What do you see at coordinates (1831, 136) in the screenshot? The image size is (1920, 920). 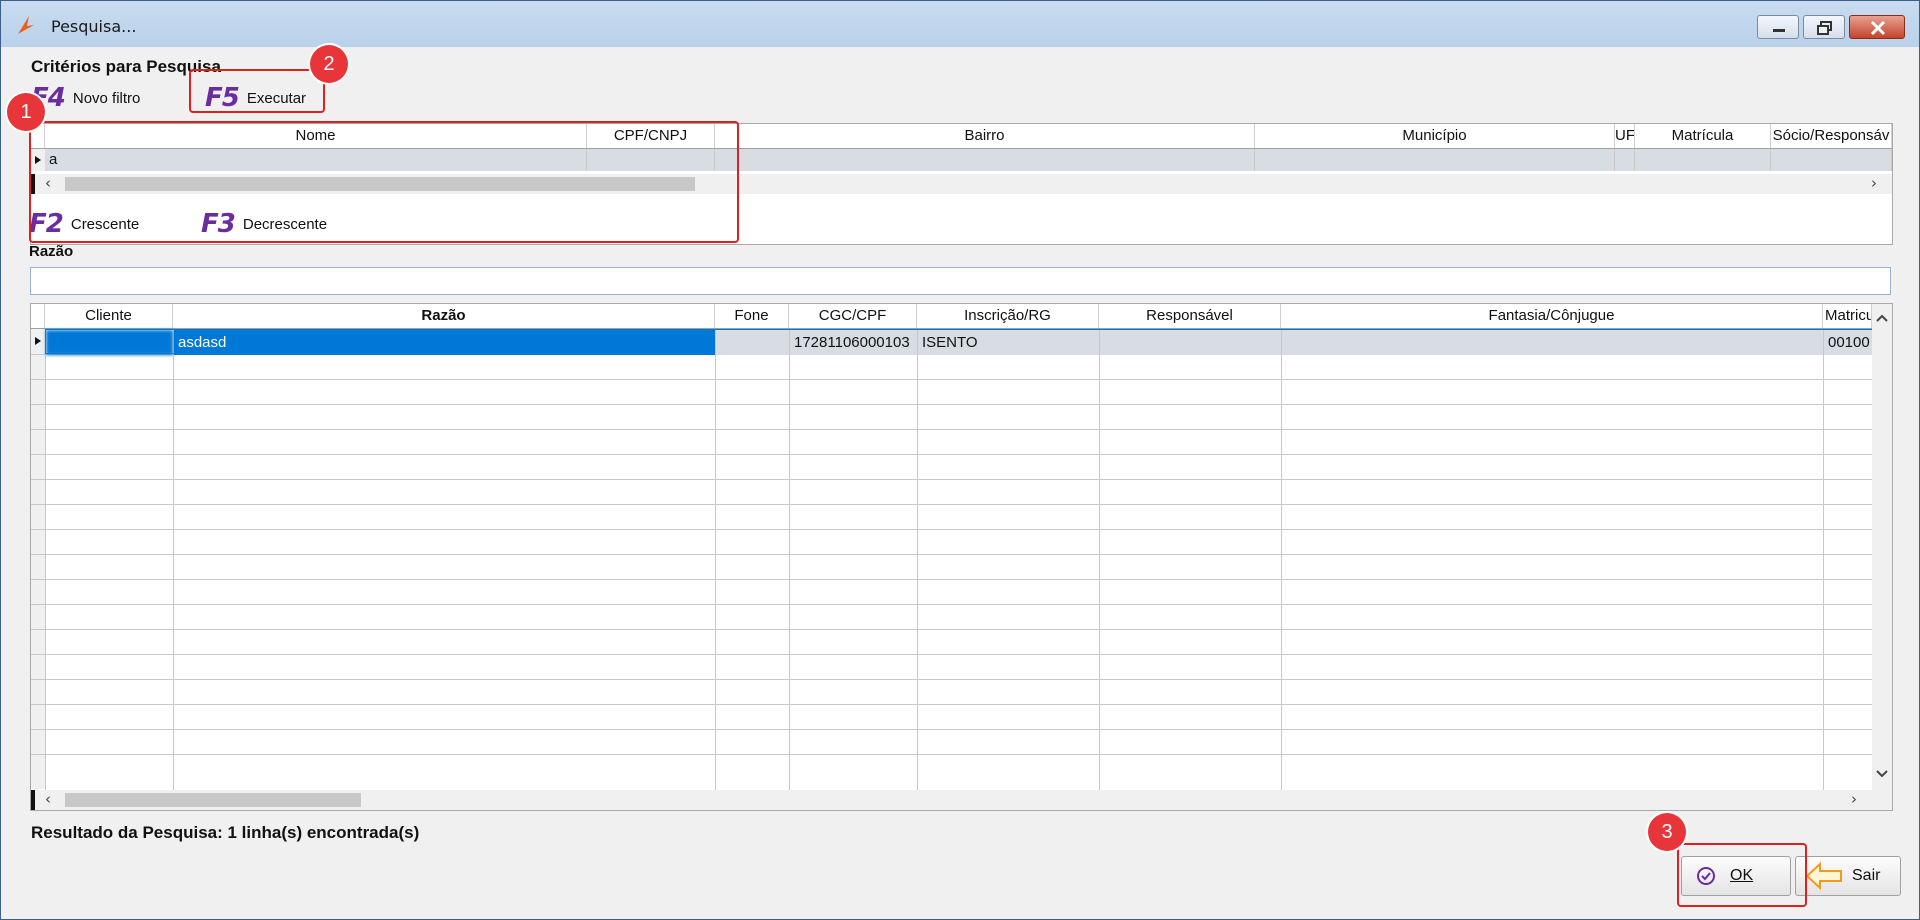 I see `criteria-col-socio: Sócio/Responsáv` at bounding box center [1831, 136].